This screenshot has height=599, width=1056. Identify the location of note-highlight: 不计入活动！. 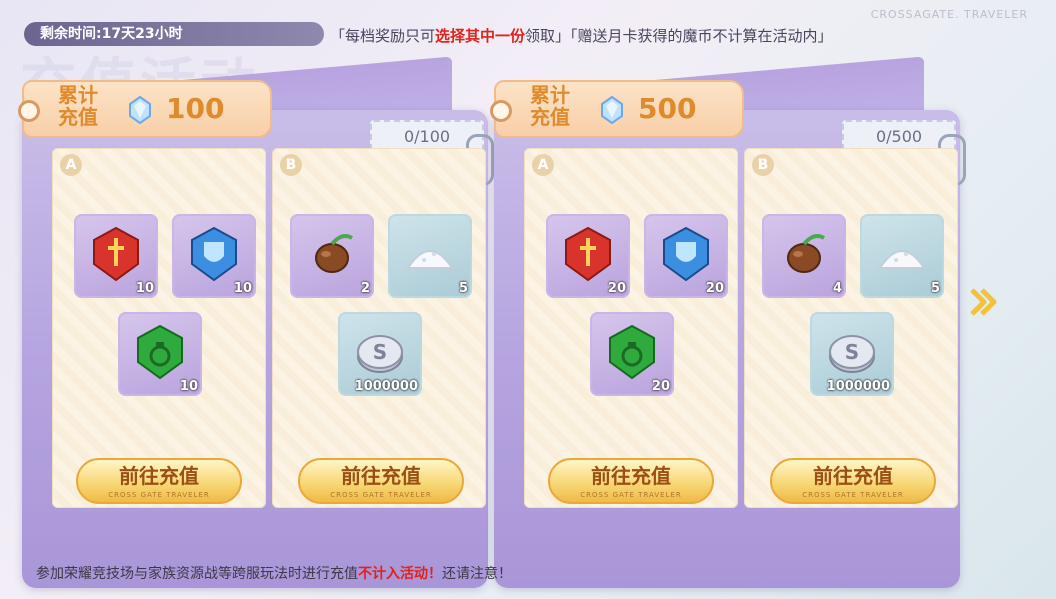
(400, 574).